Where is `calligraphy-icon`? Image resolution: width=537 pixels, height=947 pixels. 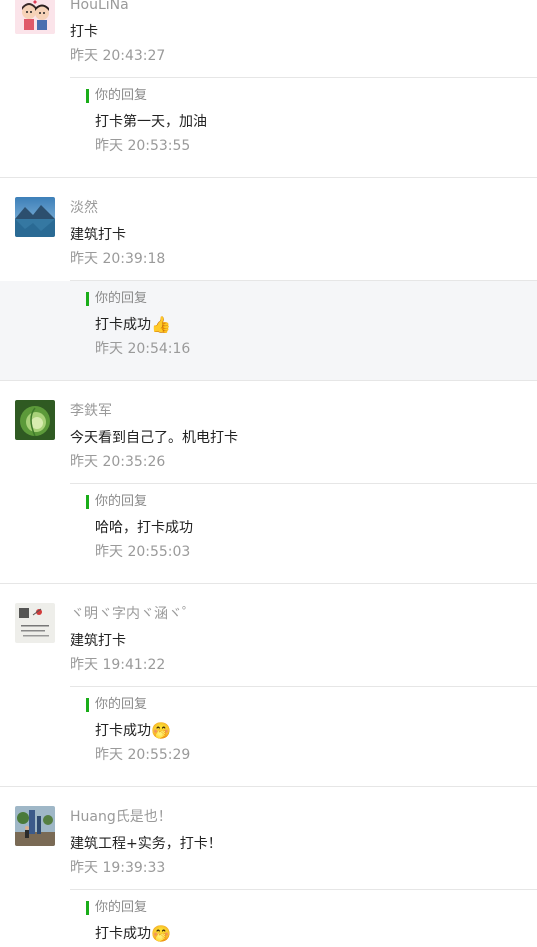
calligraphy-icon is located at coordinates (35, 623).